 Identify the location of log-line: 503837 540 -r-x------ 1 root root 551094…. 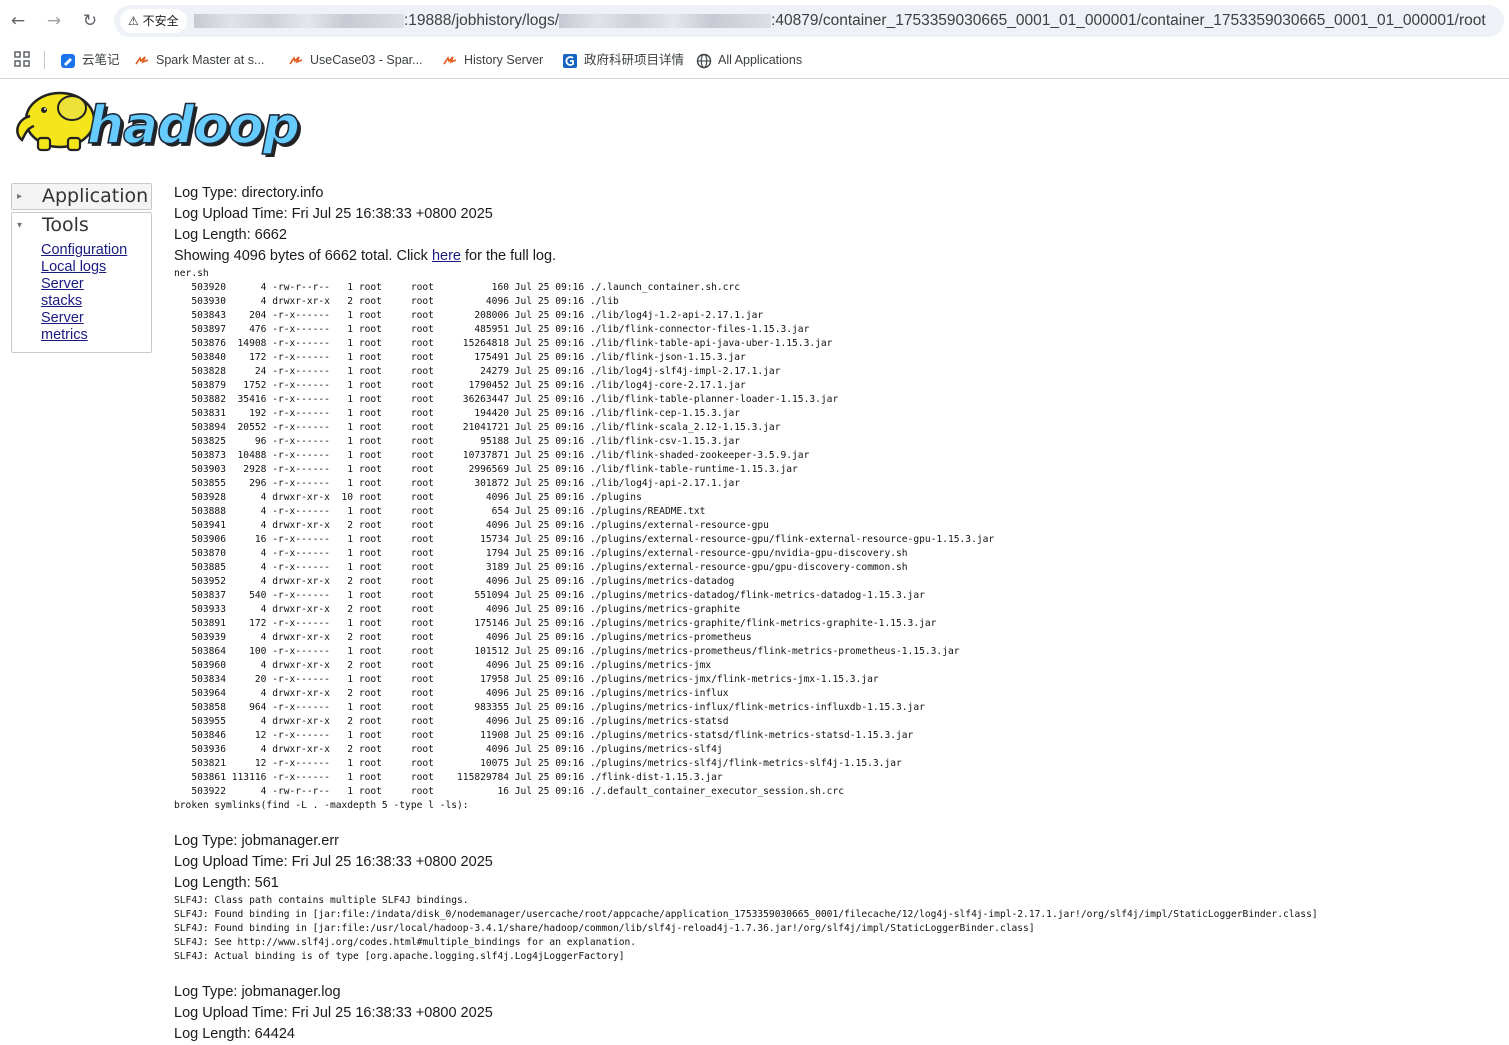
(558, 595).